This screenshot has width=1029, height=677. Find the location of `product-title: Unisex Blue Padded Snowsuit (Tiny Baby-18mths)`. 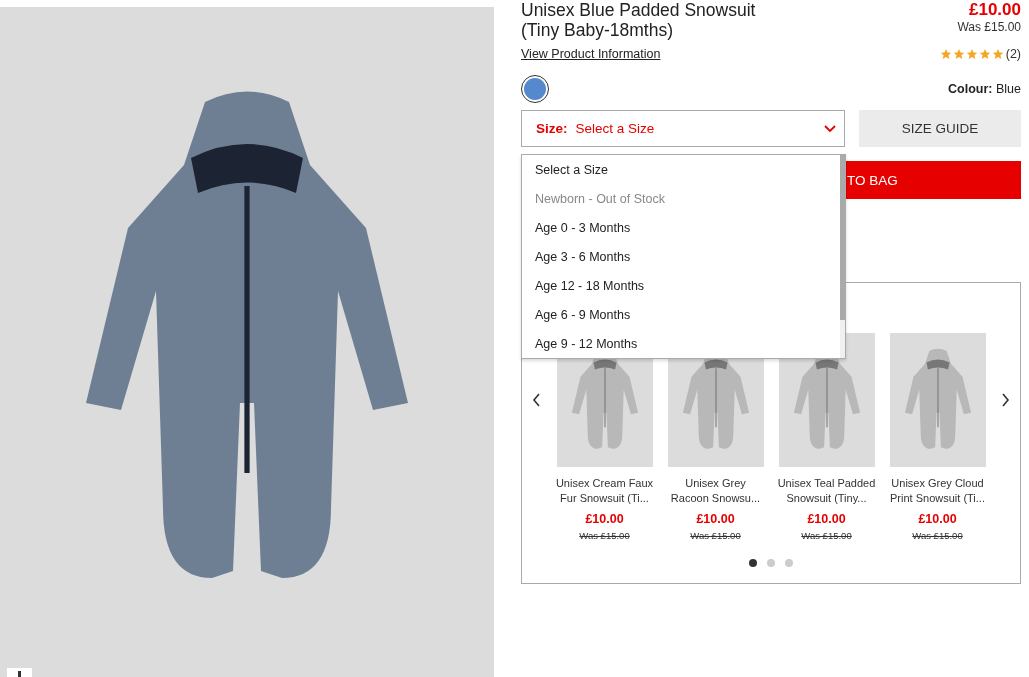

product-title: Unisex Blue Padded Snowsuit (Tiny Baby-18mths) is located at coordinates (639, 20).